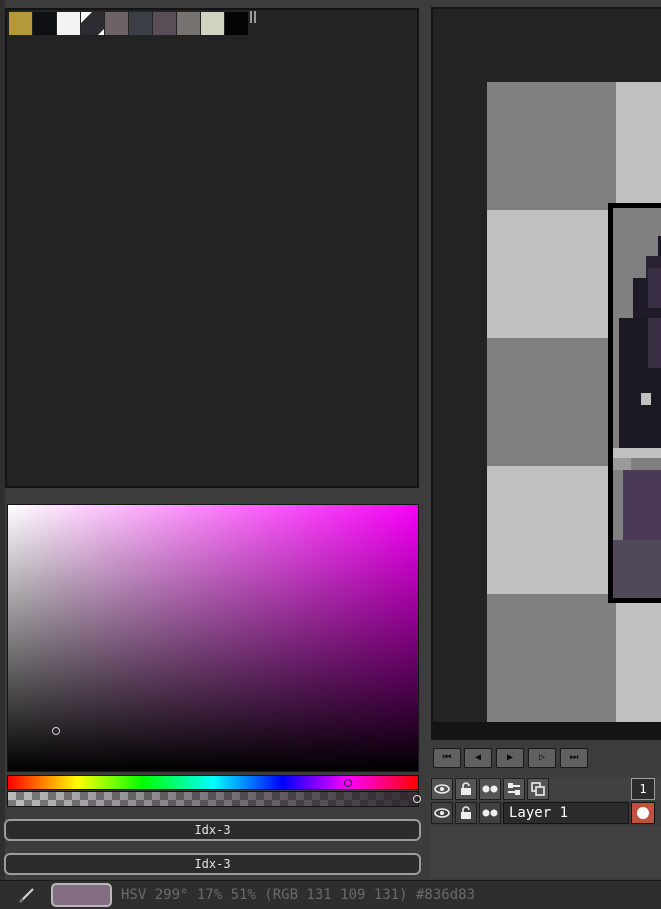 Image resolution: width=661 pixels, height=909 pixels. I want to click on link-cels-button, so click(514, 789).